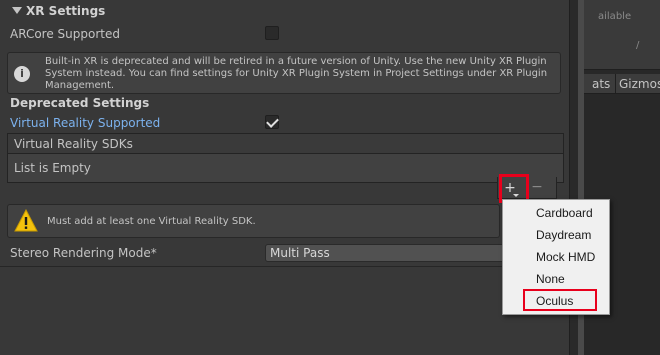  I want to click on menu-item-label: None, so click(550, 279).